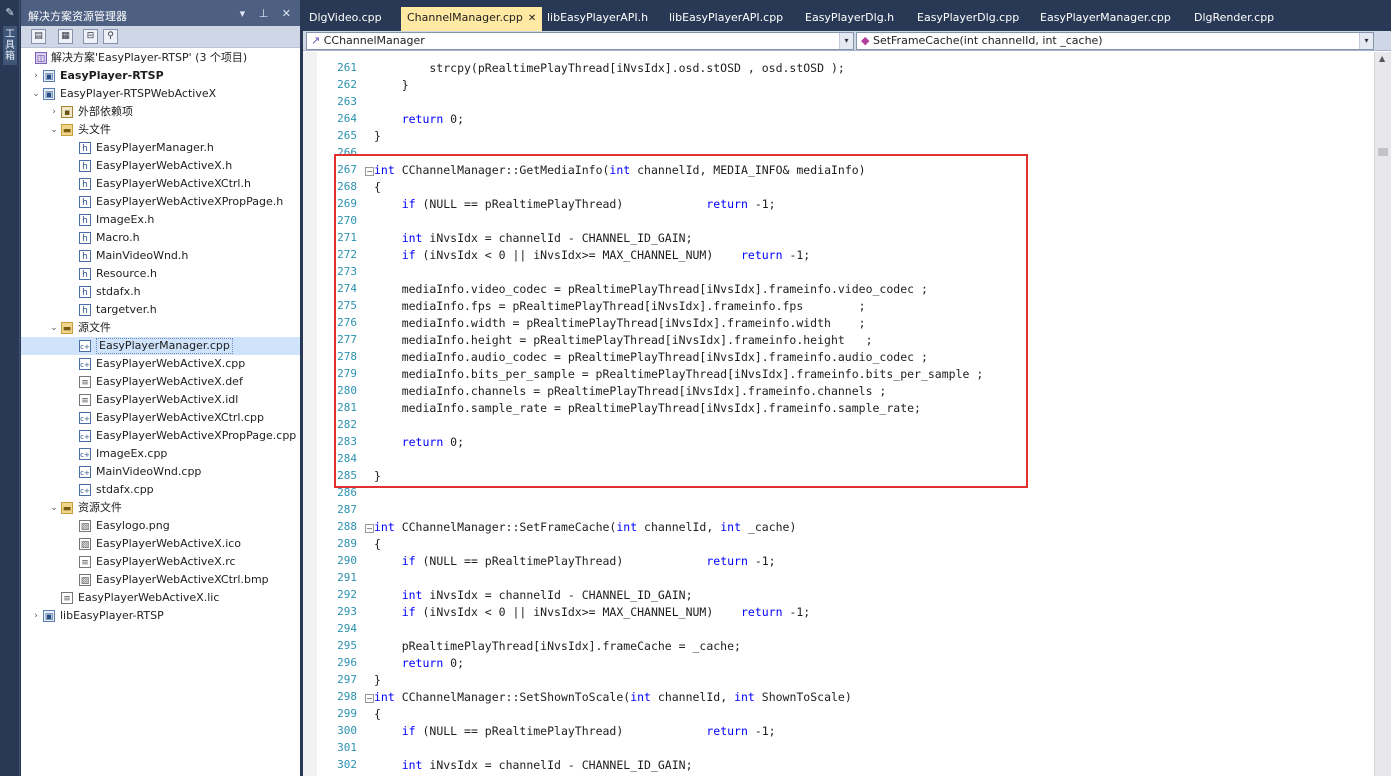  What do you see at coordinates (160, 472) in the screenshot?
I see `tree-item: c+ MainVideoWnd.cpp` at bounding box center [160, 472].